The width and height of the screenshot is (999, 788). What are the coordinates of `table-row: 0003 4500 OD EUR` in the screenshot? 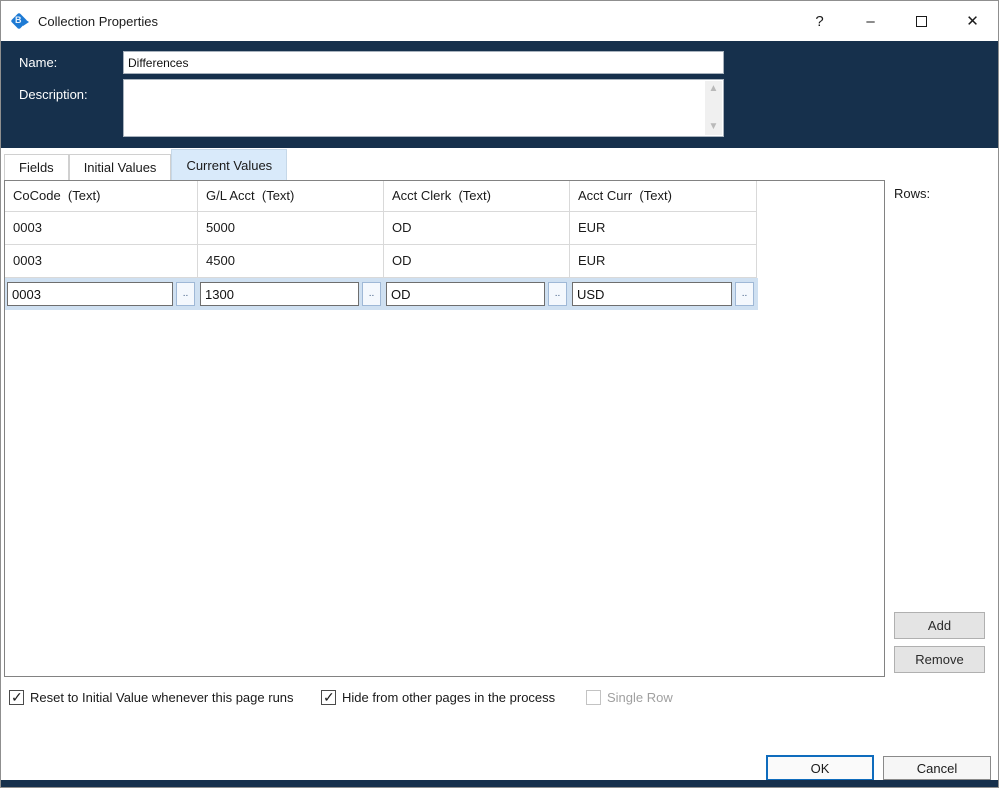 It's located at (444, 261).